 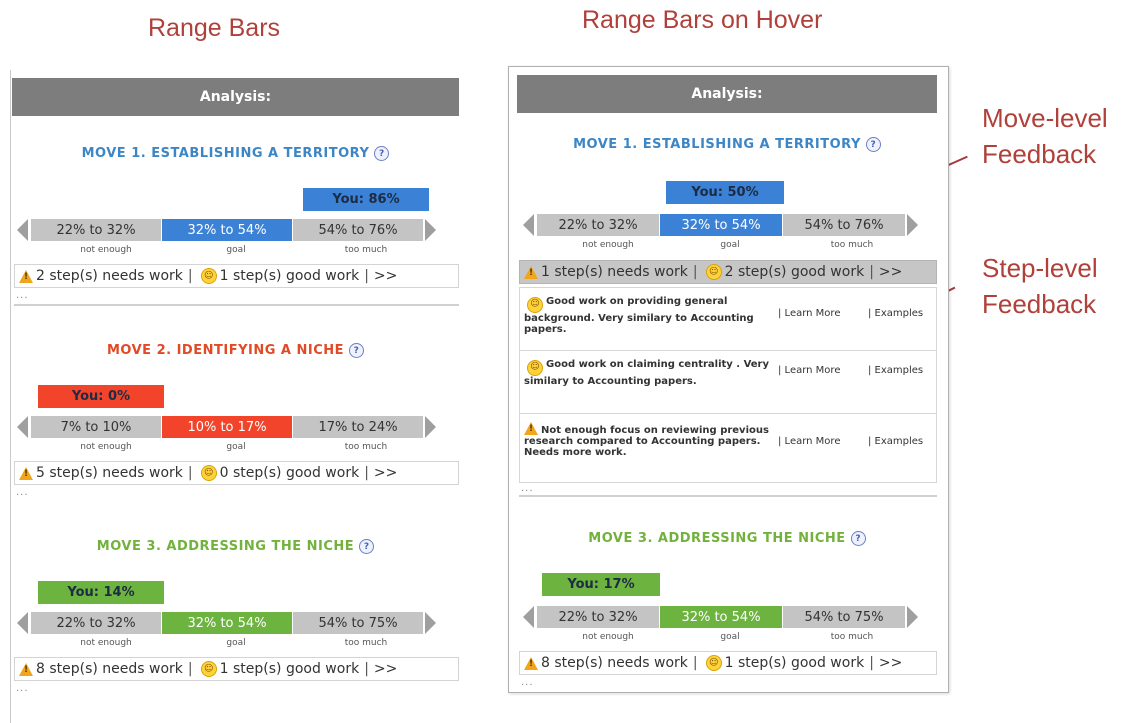 What do you see at coordinates (101, 396) in the screenshot?
I see `you-score-bubble: You: 0%` at bounding box center [101, 396].